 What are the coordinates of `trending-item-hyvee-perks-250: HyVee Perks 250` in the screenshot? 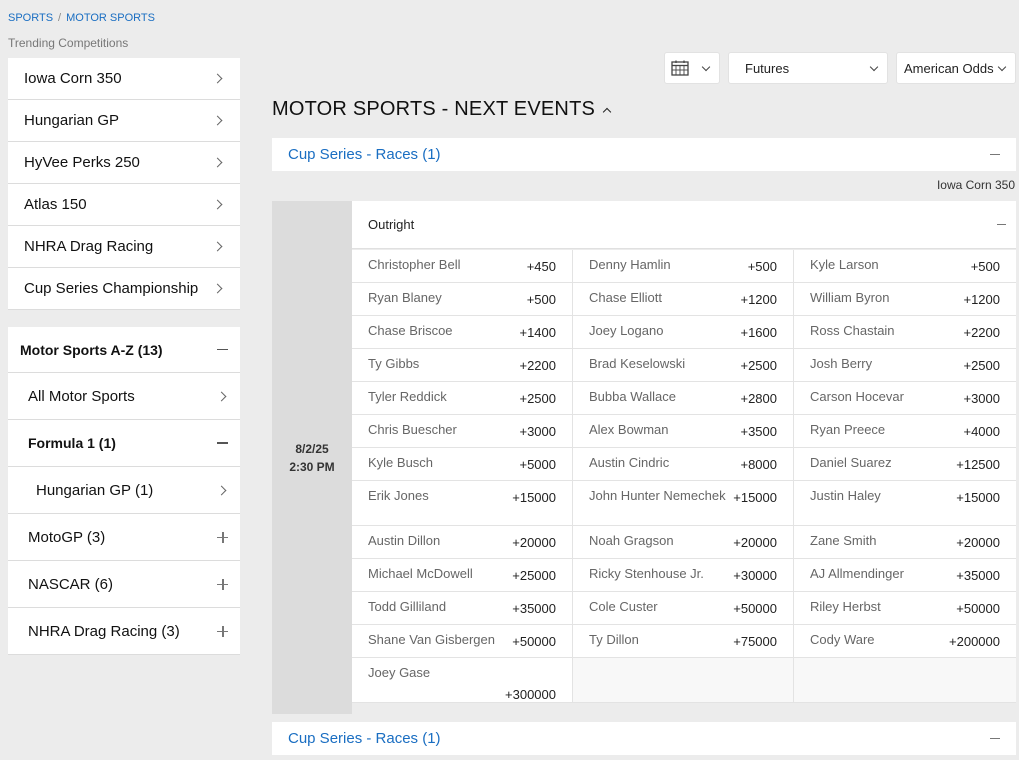 It's located at (124, 163).